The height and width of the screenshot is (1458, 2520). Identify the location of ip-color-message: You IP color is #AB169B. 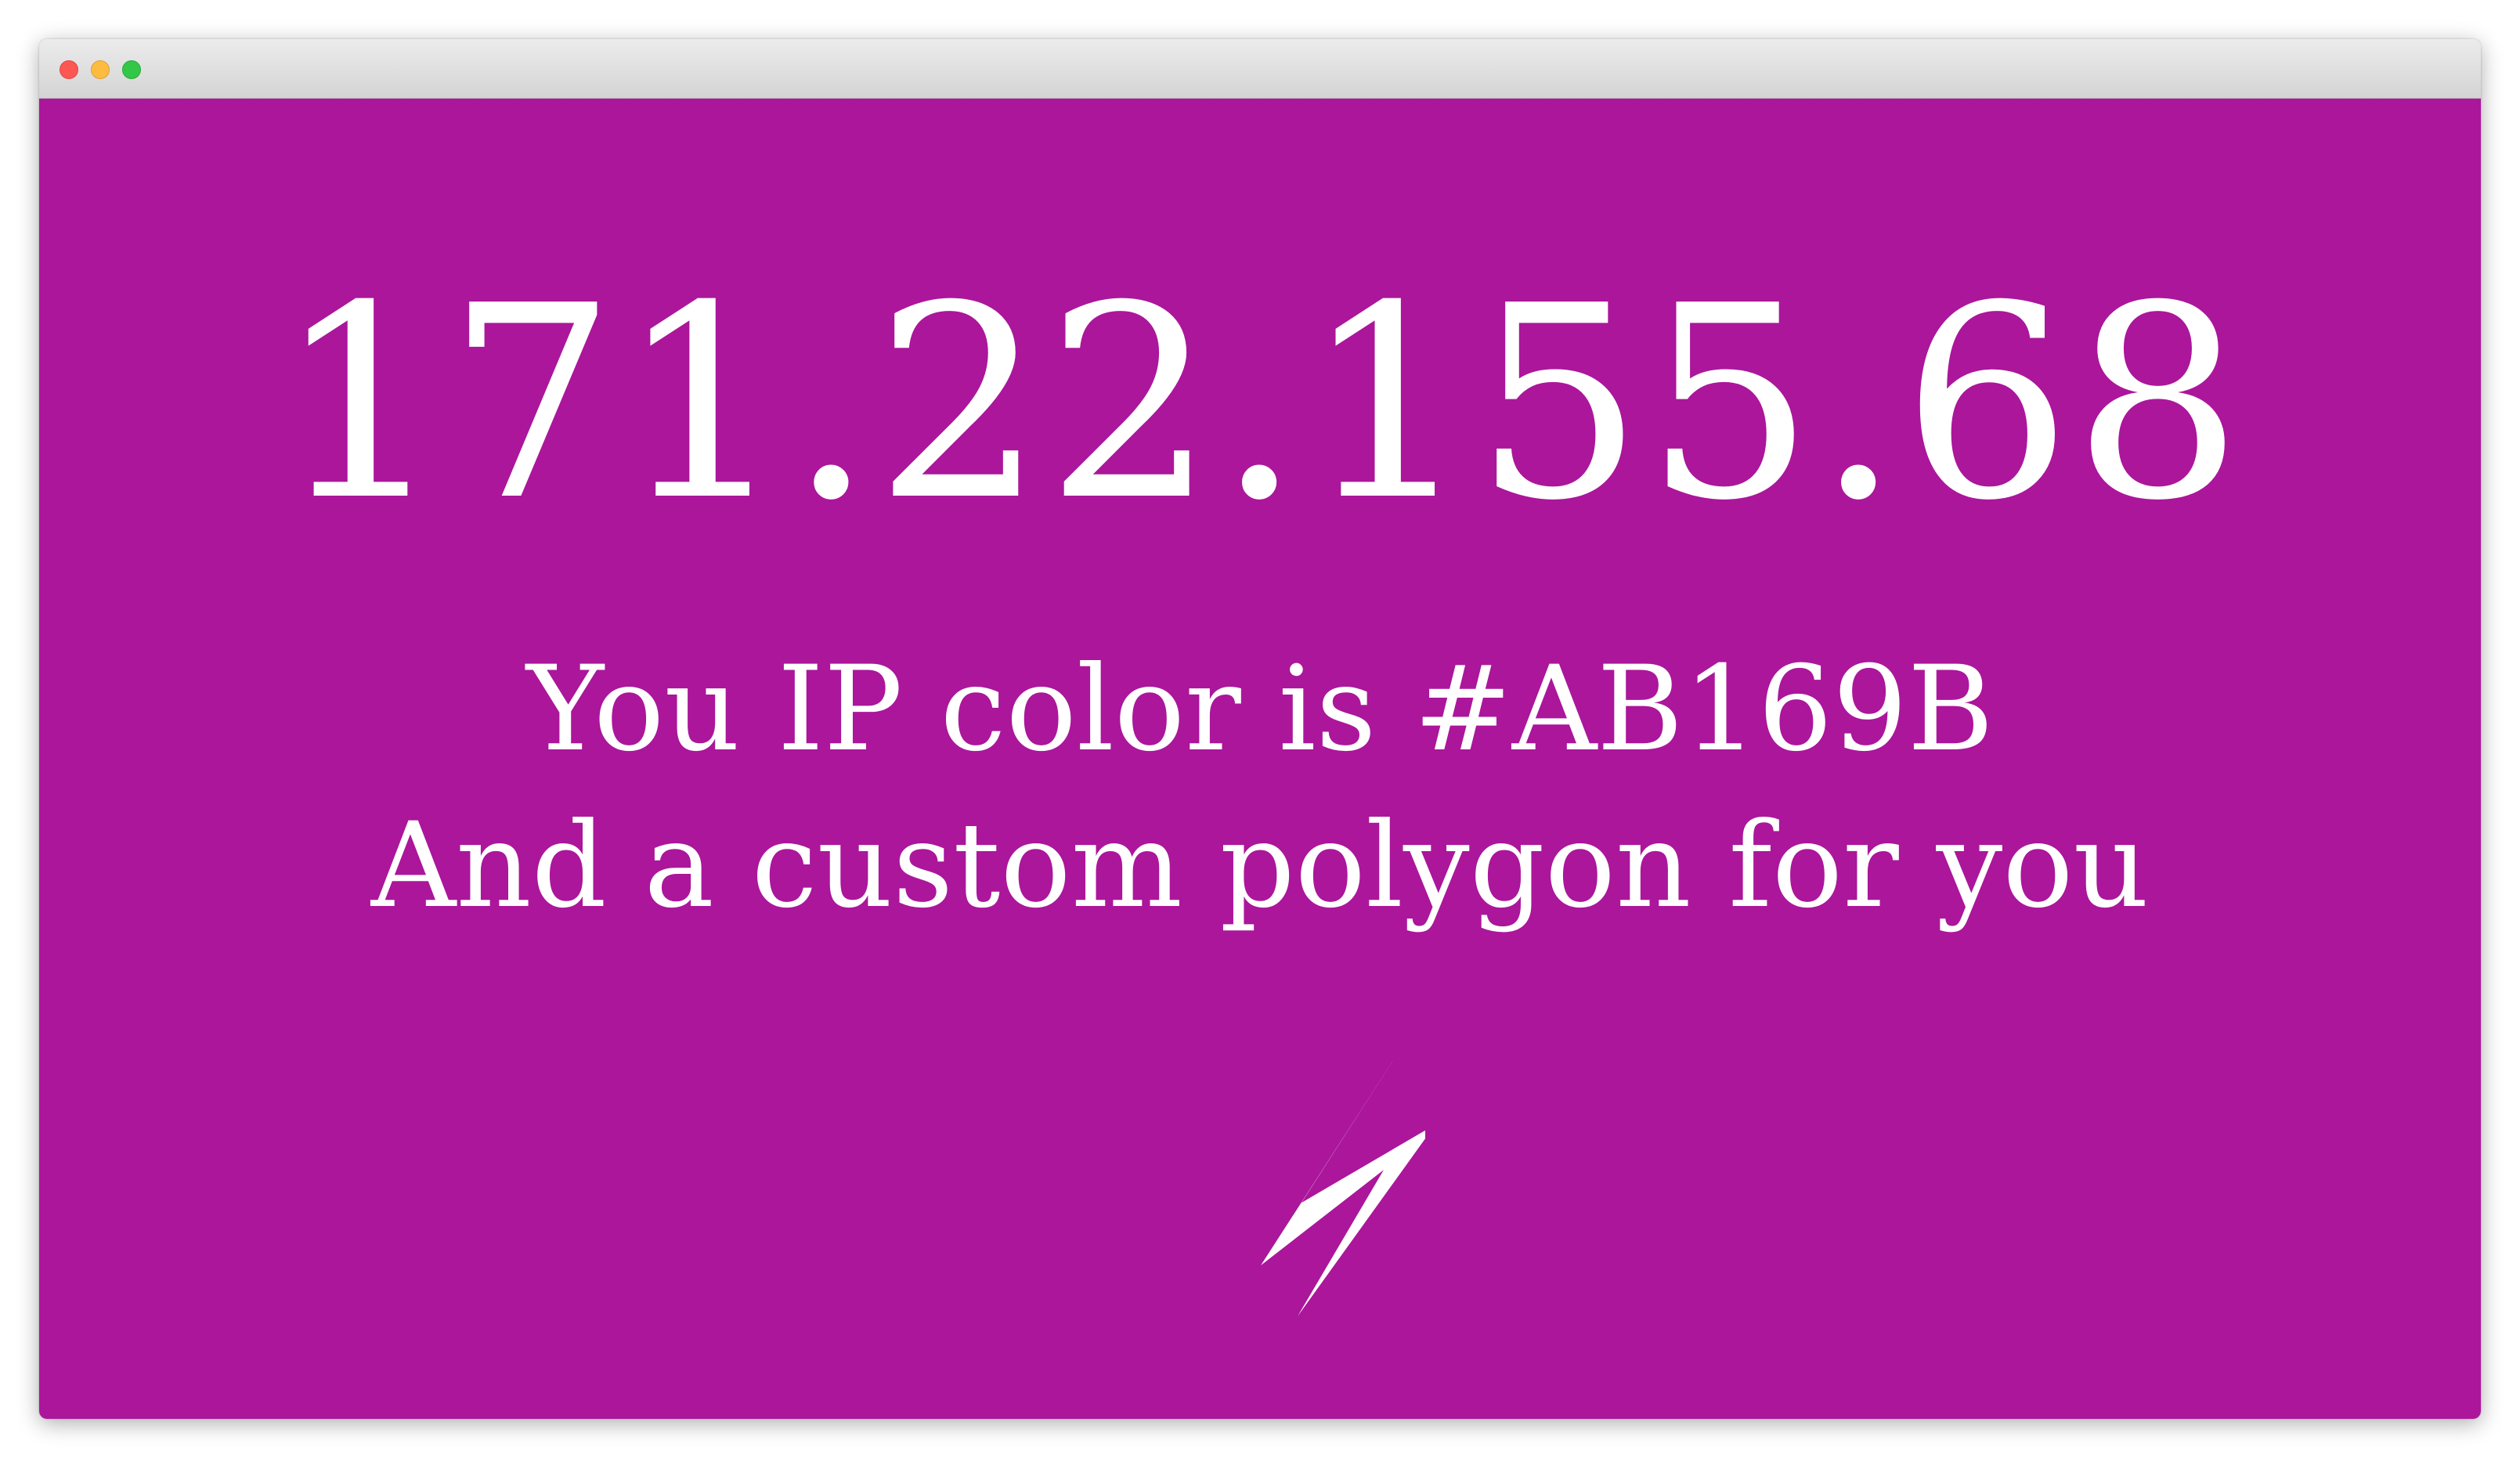
(1260, 709).